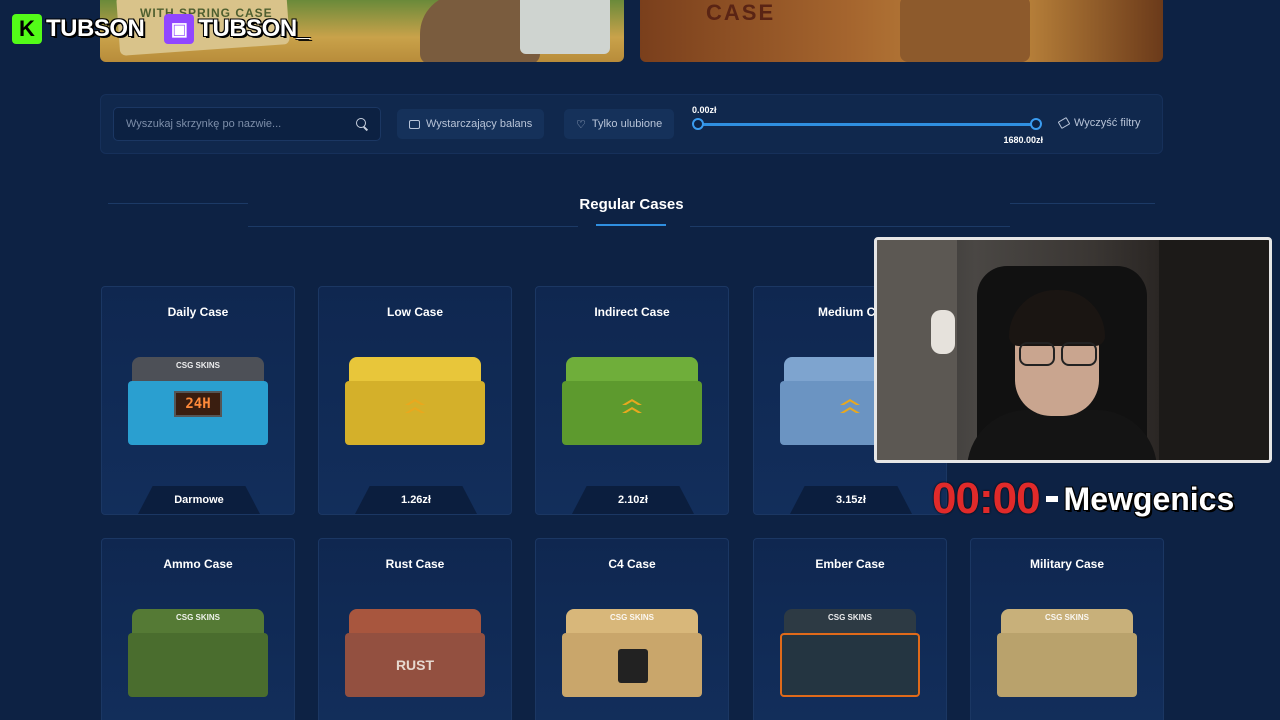 This screenshot has width=1280, height=720. I want to click on stream-timer-row: 00:00 Mewgenics, so click(1083, 499).